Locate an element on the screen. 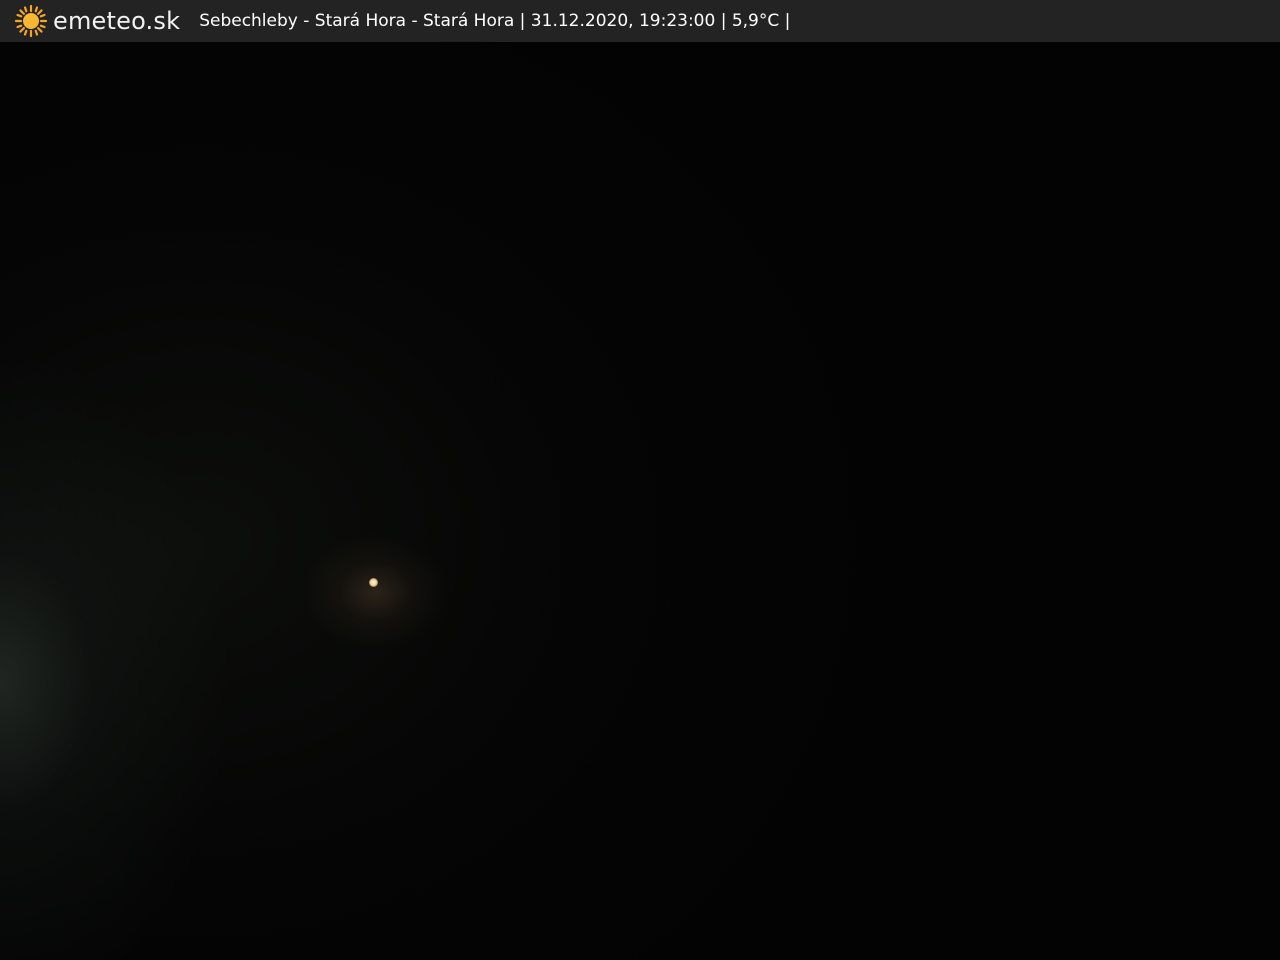 Image resolution: width=1280 pixels, height=960 pixels. sun-icon is located at coordinates (31, 21).